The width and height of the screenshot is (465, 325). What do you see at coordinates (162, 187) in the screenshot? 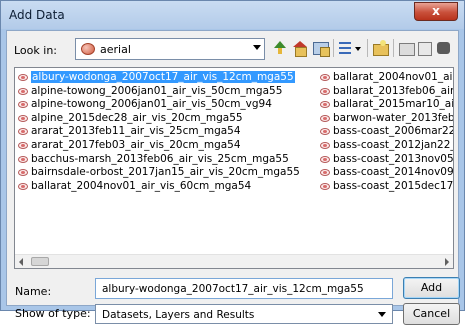
I see `list-item: ballarat_2004nov01_air_vis_60cm_mga54` at bounding box center [162, 187].